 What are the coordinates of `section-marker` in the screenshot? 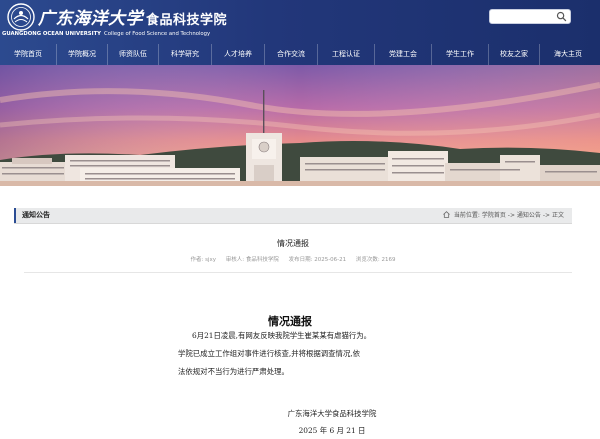 It's located at (15, 215).